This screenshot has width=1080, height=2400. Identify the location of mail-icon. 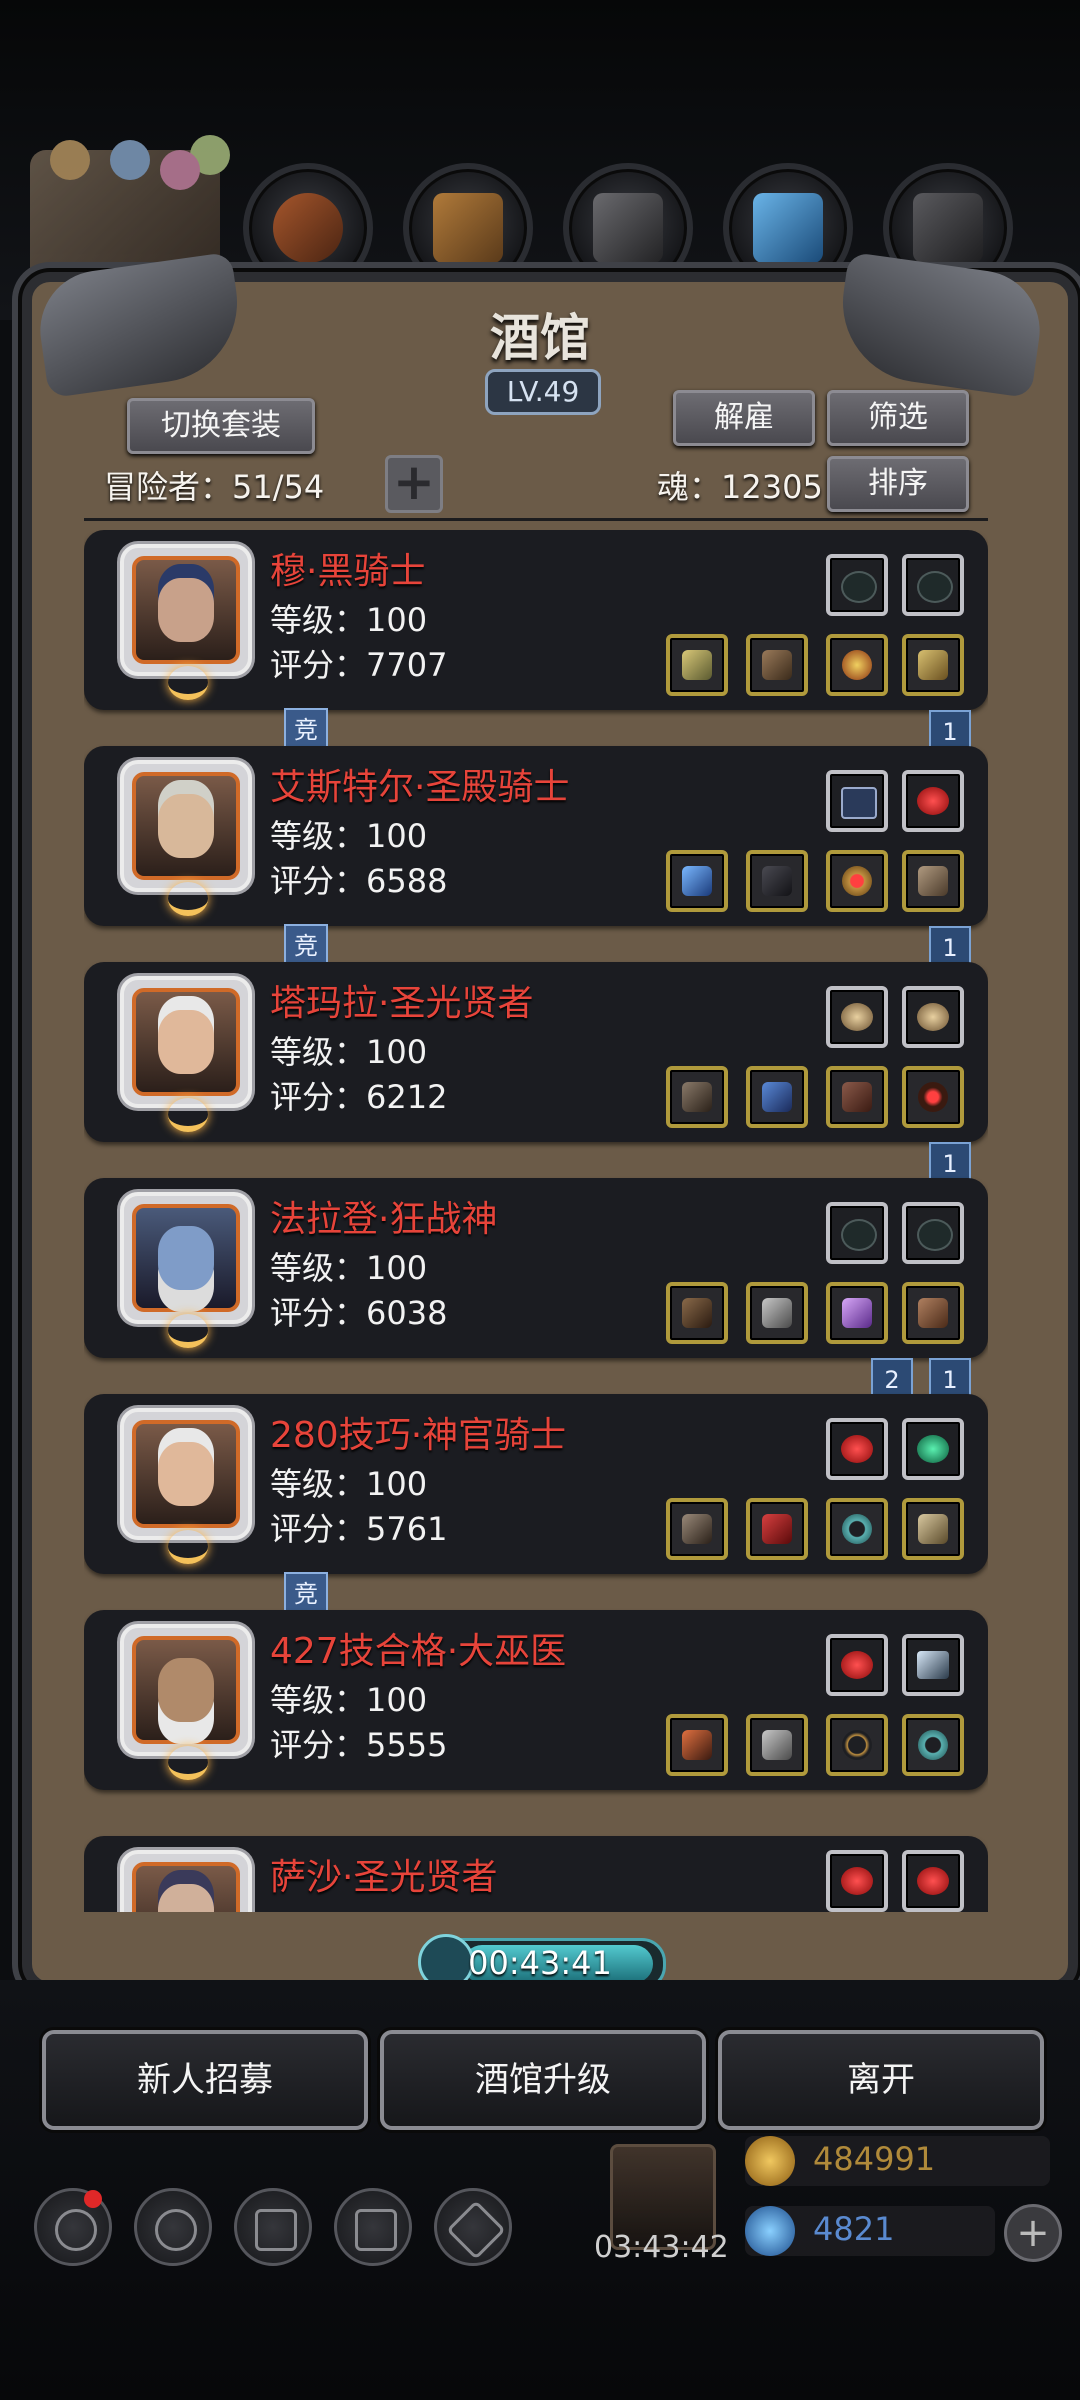
(373, 2227).